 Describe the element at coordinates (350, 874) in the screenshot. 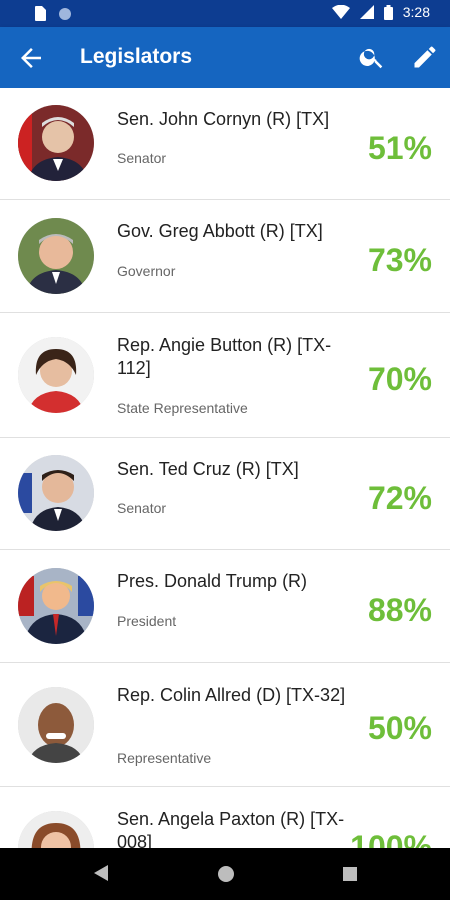

I see `recents-square-icon` at that location.